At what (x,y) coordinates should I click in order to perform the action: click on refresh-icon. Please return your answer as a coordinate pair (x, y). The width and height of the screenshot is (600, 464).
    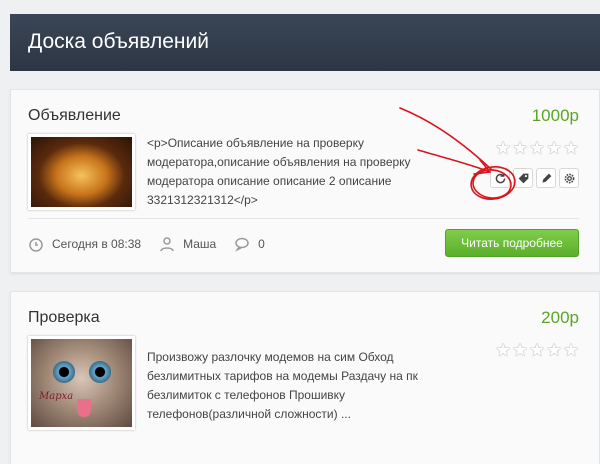
    Looking at the image, I should click on (500, 177).